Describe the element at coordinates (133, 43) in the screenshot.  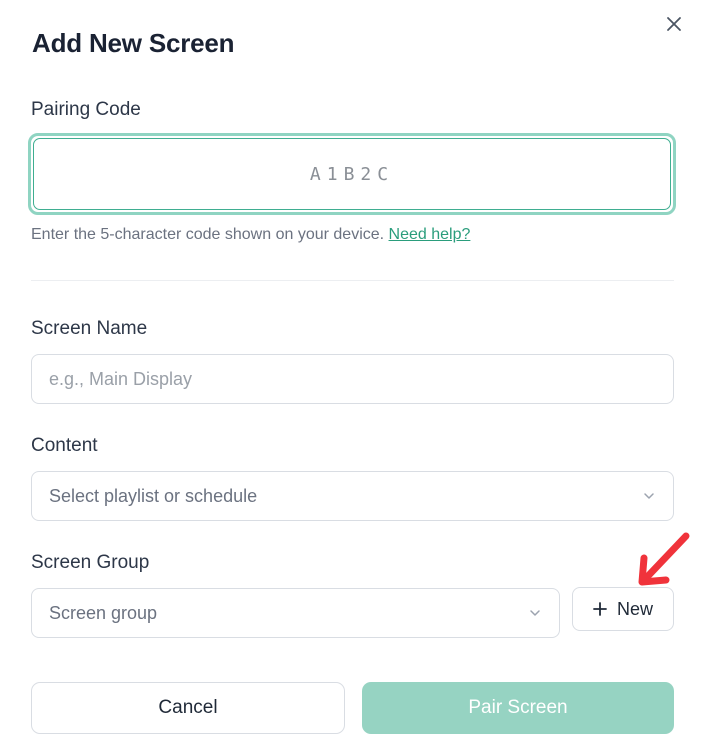
I see `dialog-title: Add New Screen` at that location.